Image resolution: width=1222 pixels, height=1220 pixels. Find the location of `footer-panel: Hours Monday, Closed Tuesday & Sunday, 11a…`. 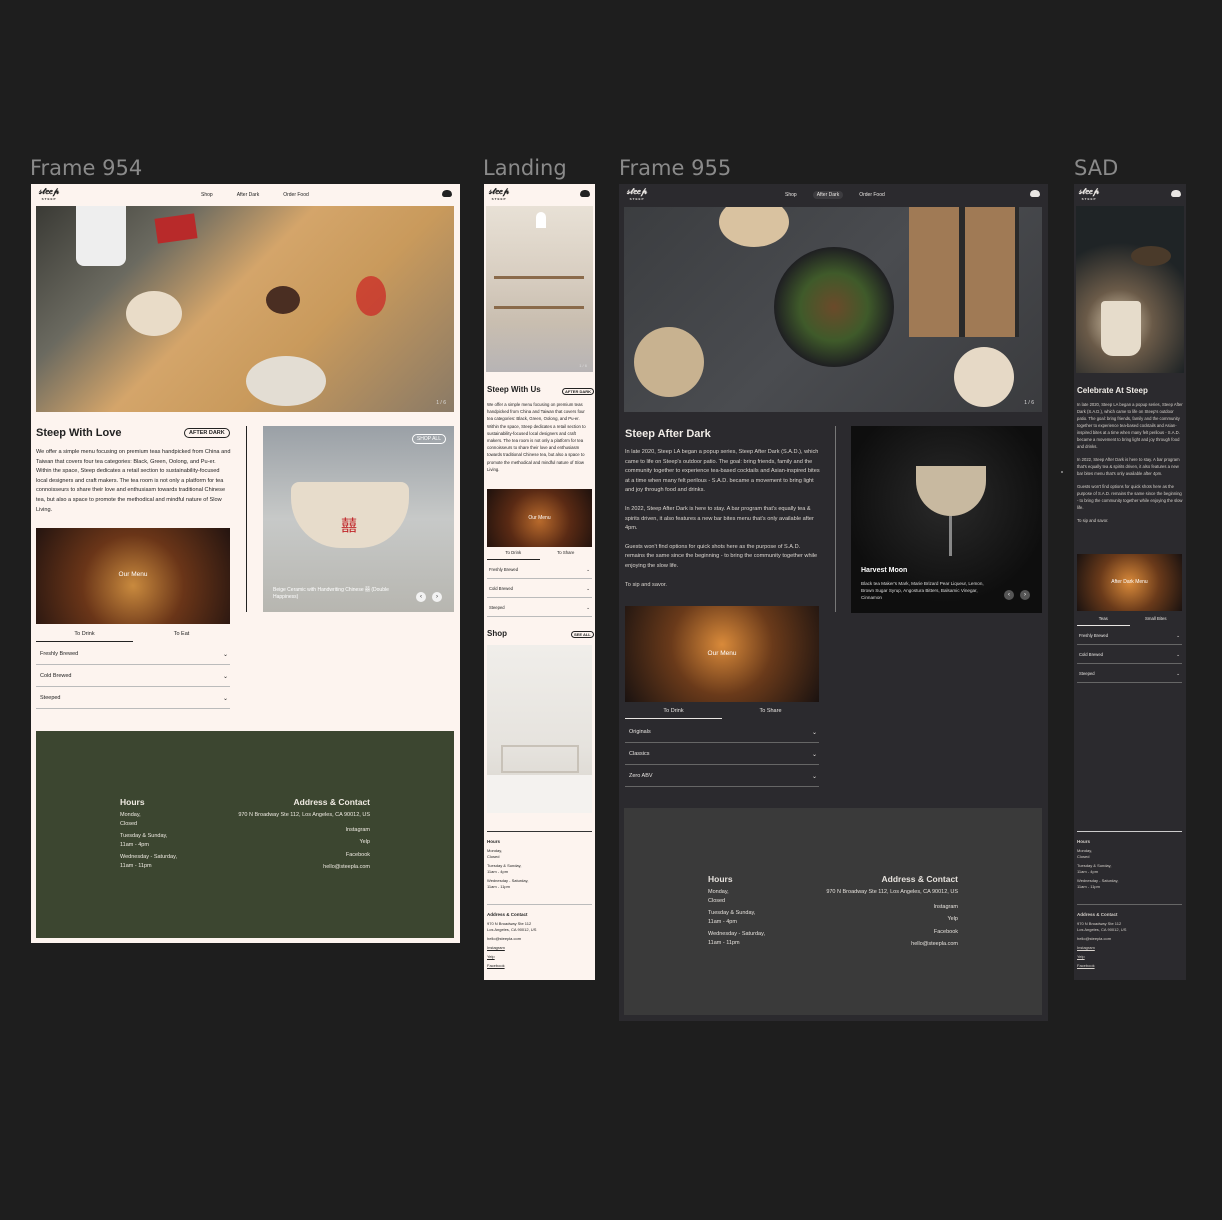

footer-panel: Hours Monday, Closed Tuesday & Sunday, 11a… is located at coordinates (833, 911).